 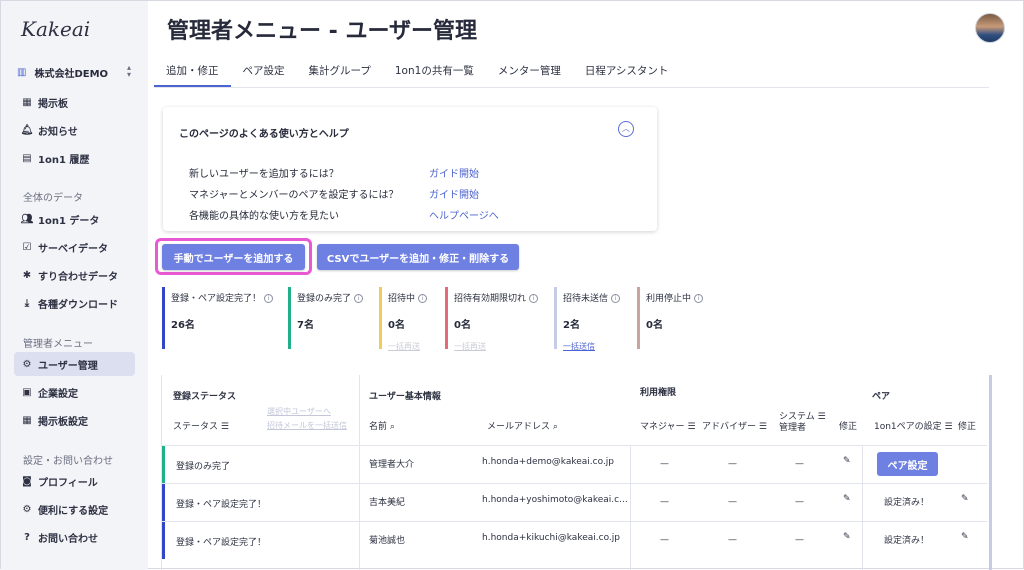 What do you see at coordinates (56, 29) in the screenshot?
I see `app-logo: Kakeai` at bounding box center [56, 29].